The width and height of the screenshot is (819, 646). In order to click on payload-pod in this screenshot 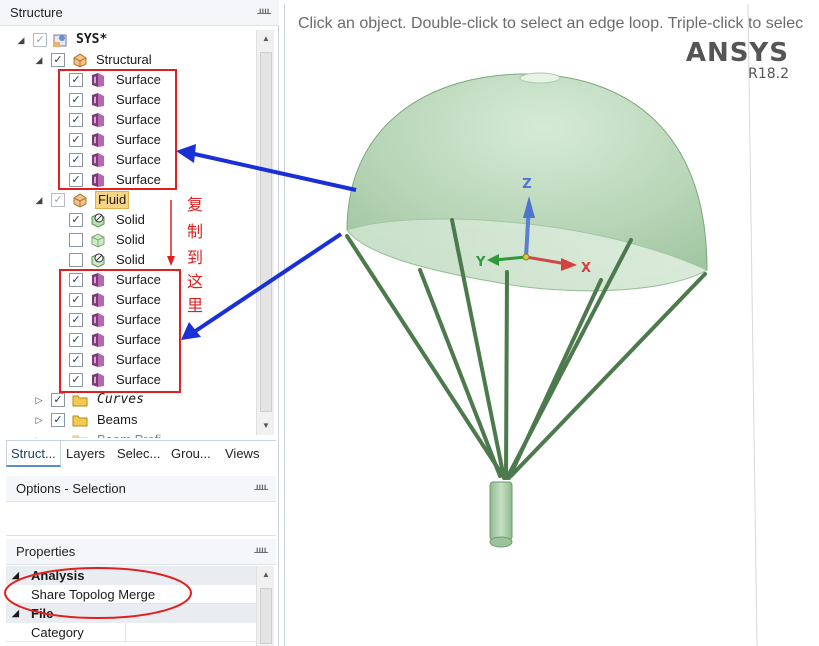, I will do `click(501, 511)`.